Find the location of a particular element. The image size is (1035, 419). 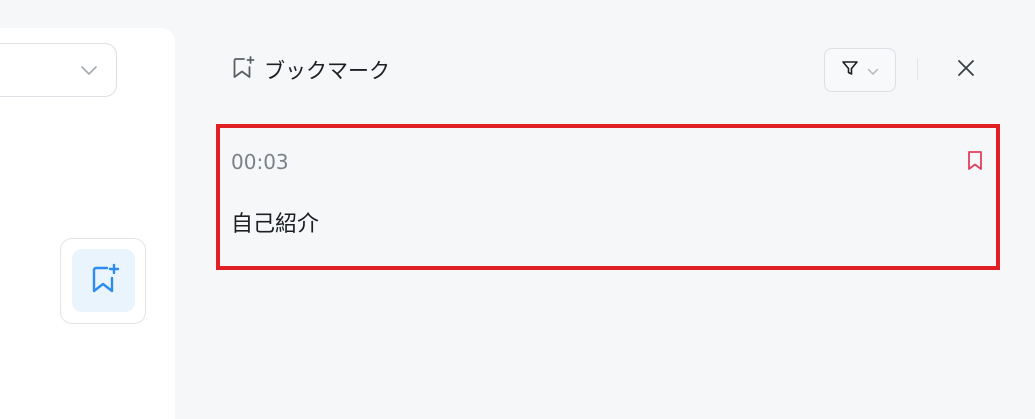

filter-button is located at coordinates (860, 70).